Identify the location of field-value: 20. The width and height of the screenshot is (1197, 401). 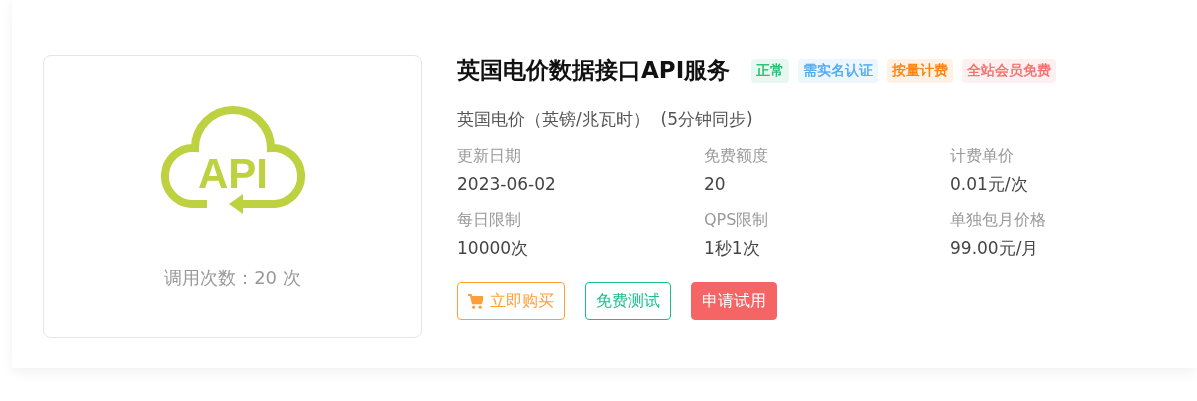
(715, 184).